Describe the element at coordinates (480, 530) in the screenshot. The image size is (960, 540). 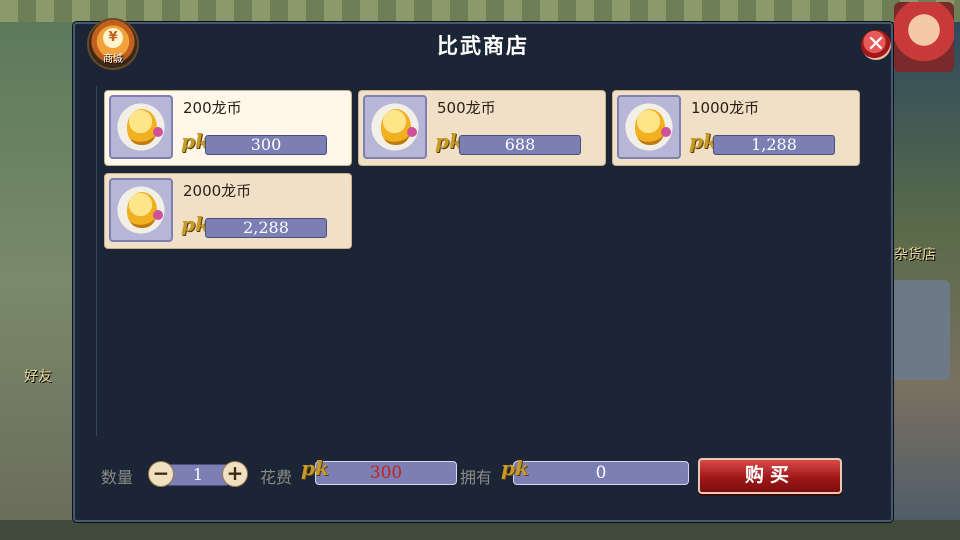
I see `game-bottom-bar` at that location.